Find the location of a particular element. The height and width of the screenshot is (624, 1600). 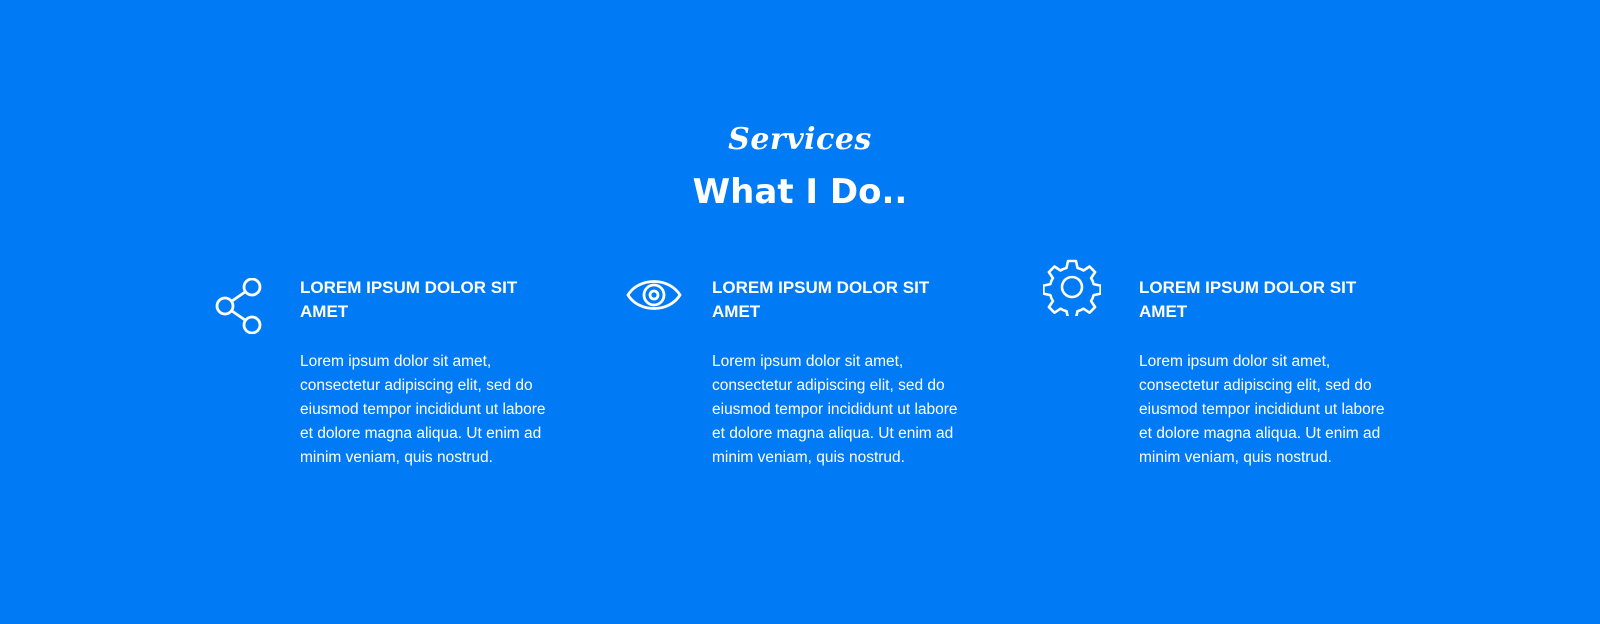

share-icon is located at coordinates (244, 313).